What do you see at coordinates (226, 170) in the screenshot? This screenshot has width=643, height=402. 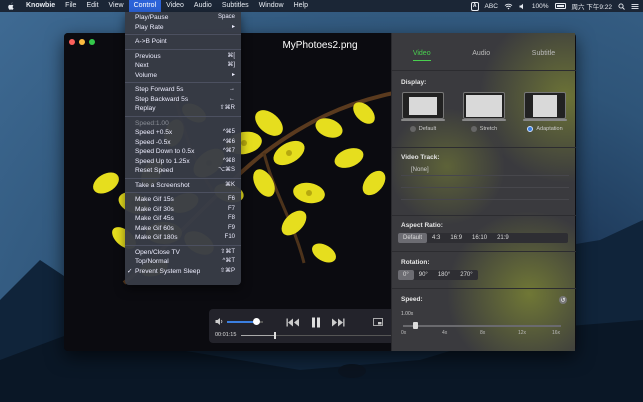 I see `menu-item-shortcut: ⌥⌘S` at bounding box center [226, 170].